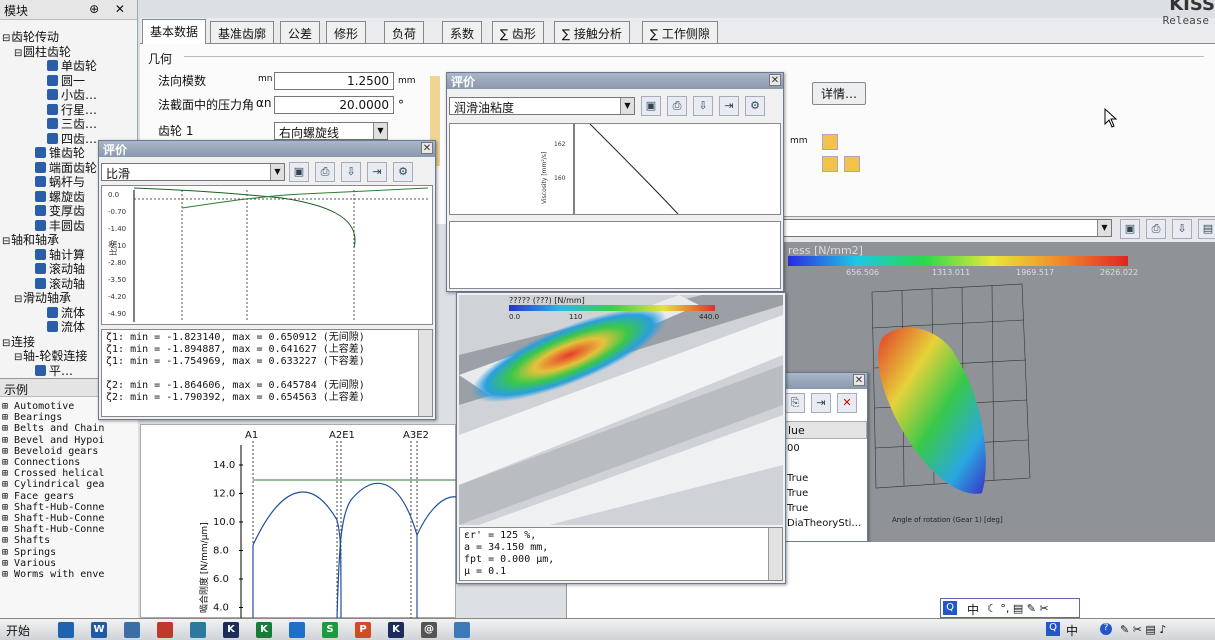 The image size is (1215, 640). Describe the element at coordinates (26, 540) in the screenshot. I see `example-item: ⊞ Shafts` at that location.